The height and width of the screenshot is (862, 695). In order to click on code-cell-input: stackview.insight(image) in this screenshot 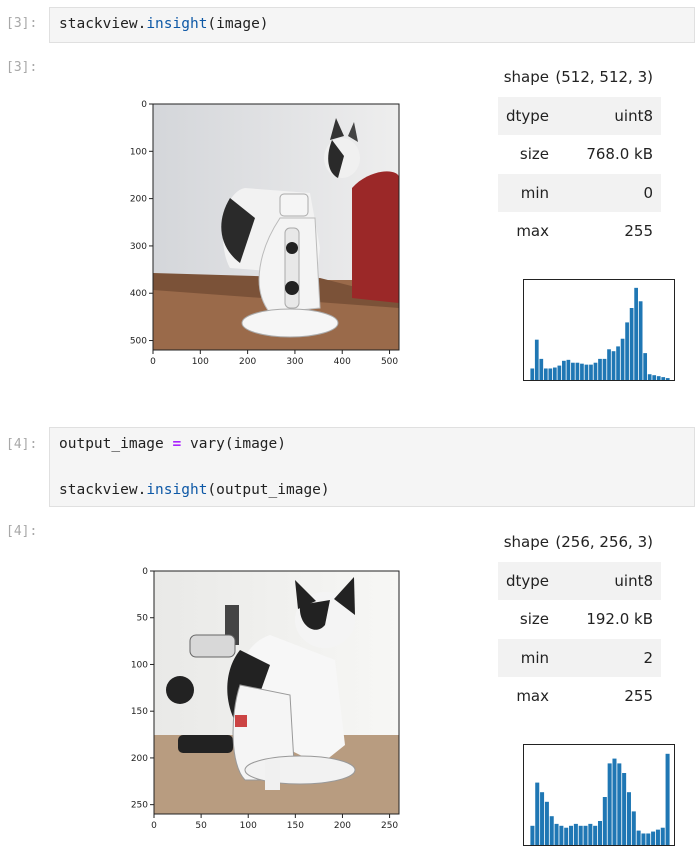, I will do `click(372, 25)`.